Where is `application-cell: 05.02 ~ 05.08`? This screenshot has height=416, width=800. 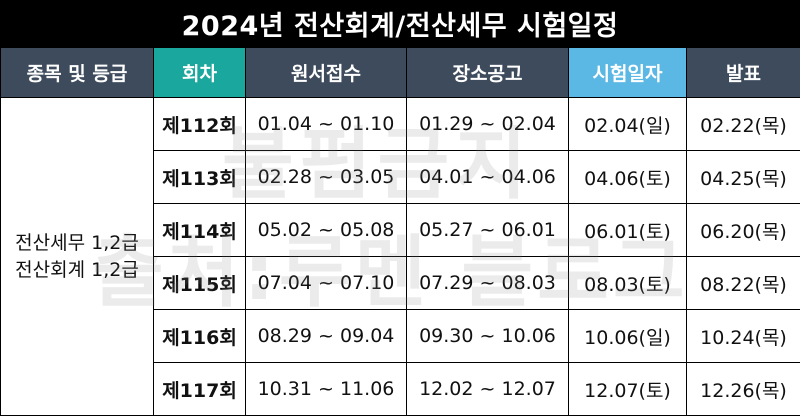 application-cell: 05.02 ~ 05.08 is located at coordinates (326, 230).